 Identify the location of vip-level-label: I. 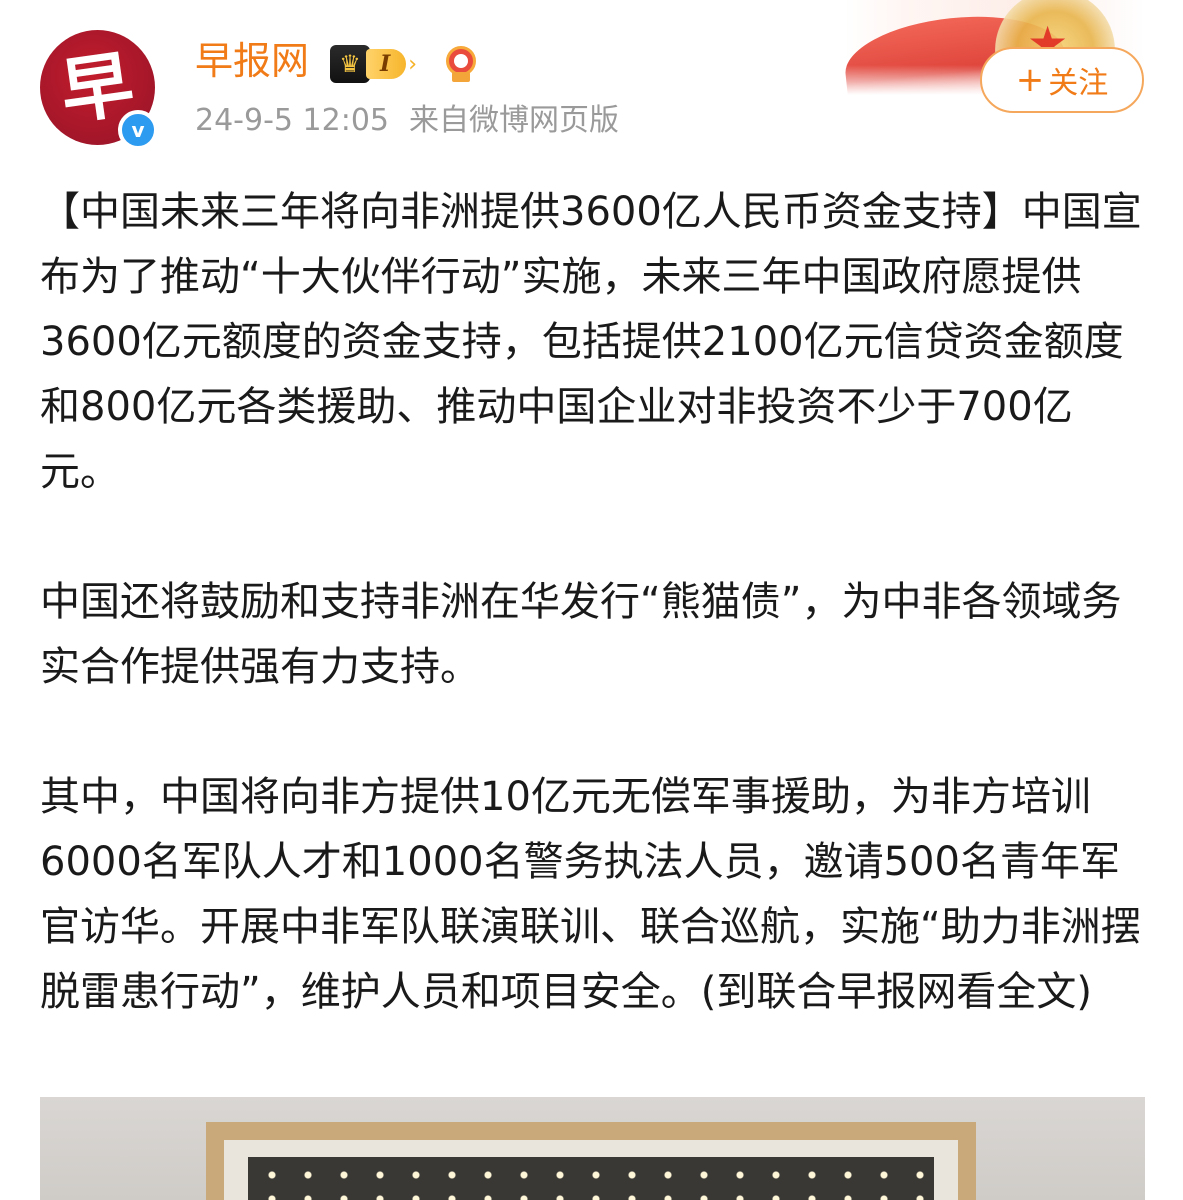
(386, 64).